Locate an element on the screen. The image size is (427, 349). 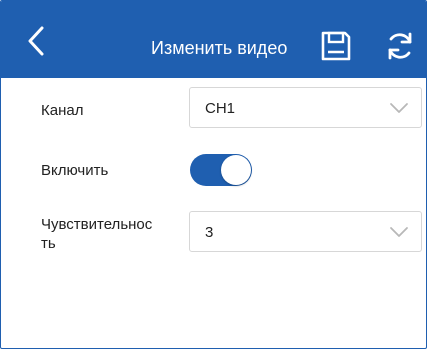
refresh-button is located at coordinates (400, 46).